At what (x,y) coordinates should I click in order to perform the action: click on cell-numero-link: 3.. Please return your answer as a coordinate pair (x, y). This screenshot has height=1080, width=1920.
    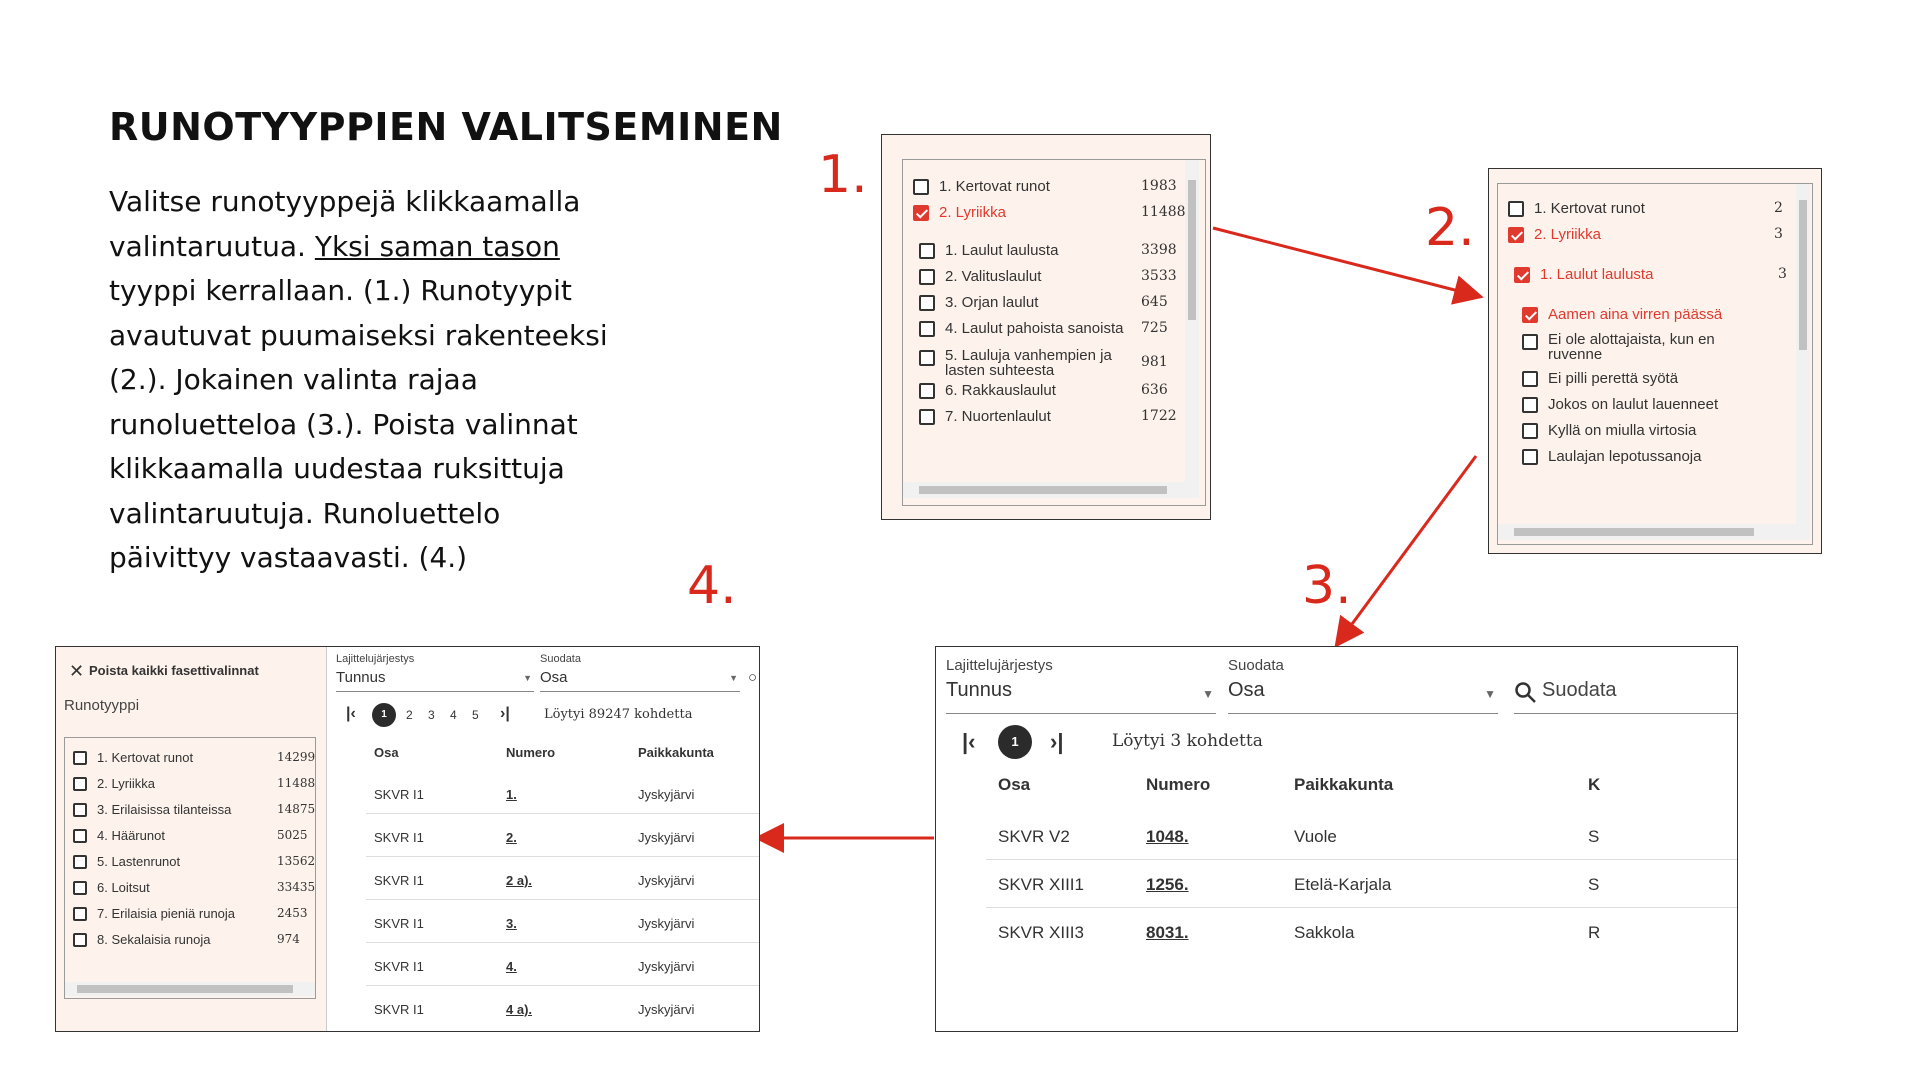
    Looking at the image, I should click on (511, 923).